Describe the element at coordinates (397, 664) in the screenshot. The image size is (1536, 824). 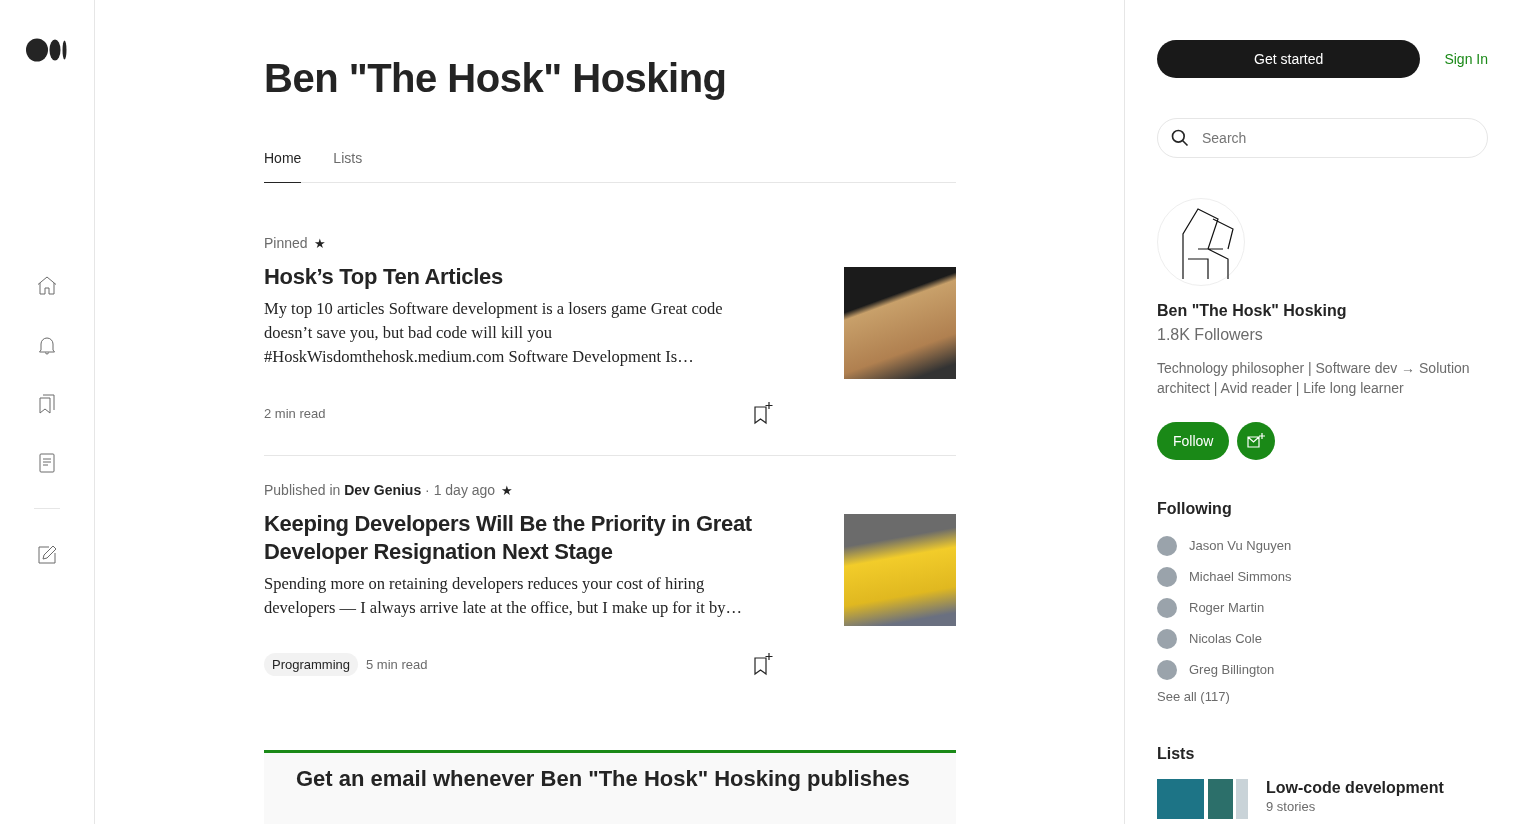
I see `read-time: 5 min read` at that location.